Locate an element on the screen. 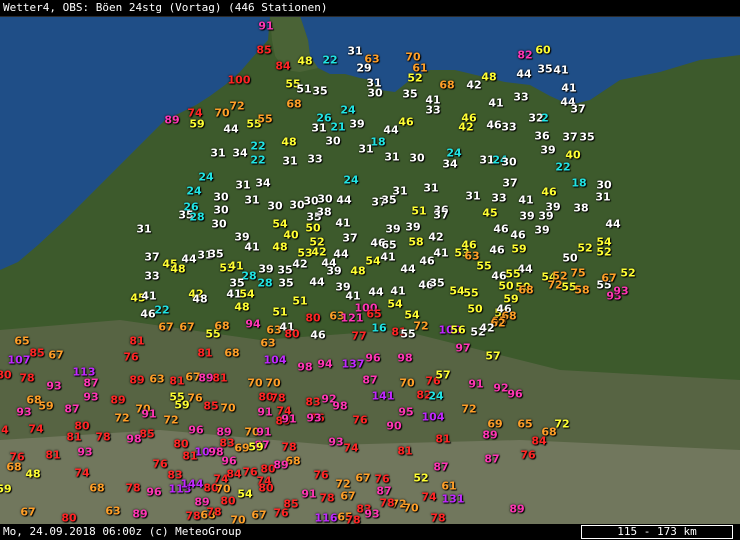 The height and width of the screenshot is (540, 740). station-gust-value: 100 is located at coordinates (239, 80).